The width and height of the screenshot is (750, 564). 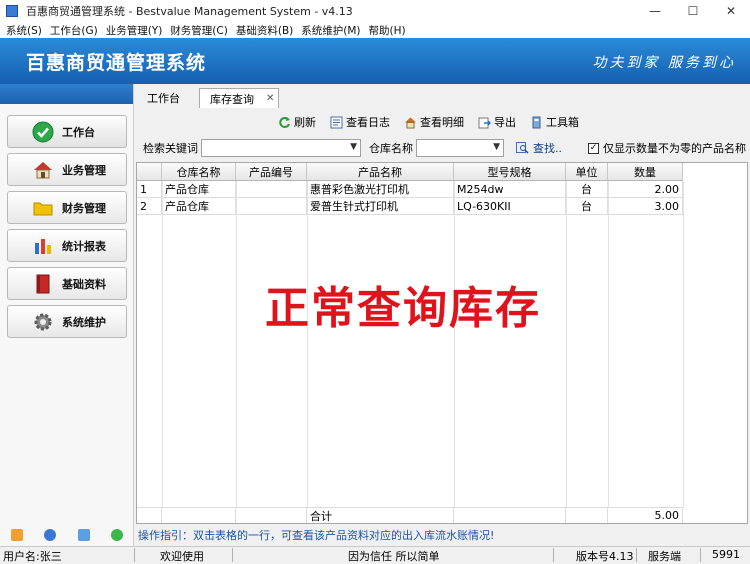 I want to click on maximize-button: ☐, so click(x=693, y=11).